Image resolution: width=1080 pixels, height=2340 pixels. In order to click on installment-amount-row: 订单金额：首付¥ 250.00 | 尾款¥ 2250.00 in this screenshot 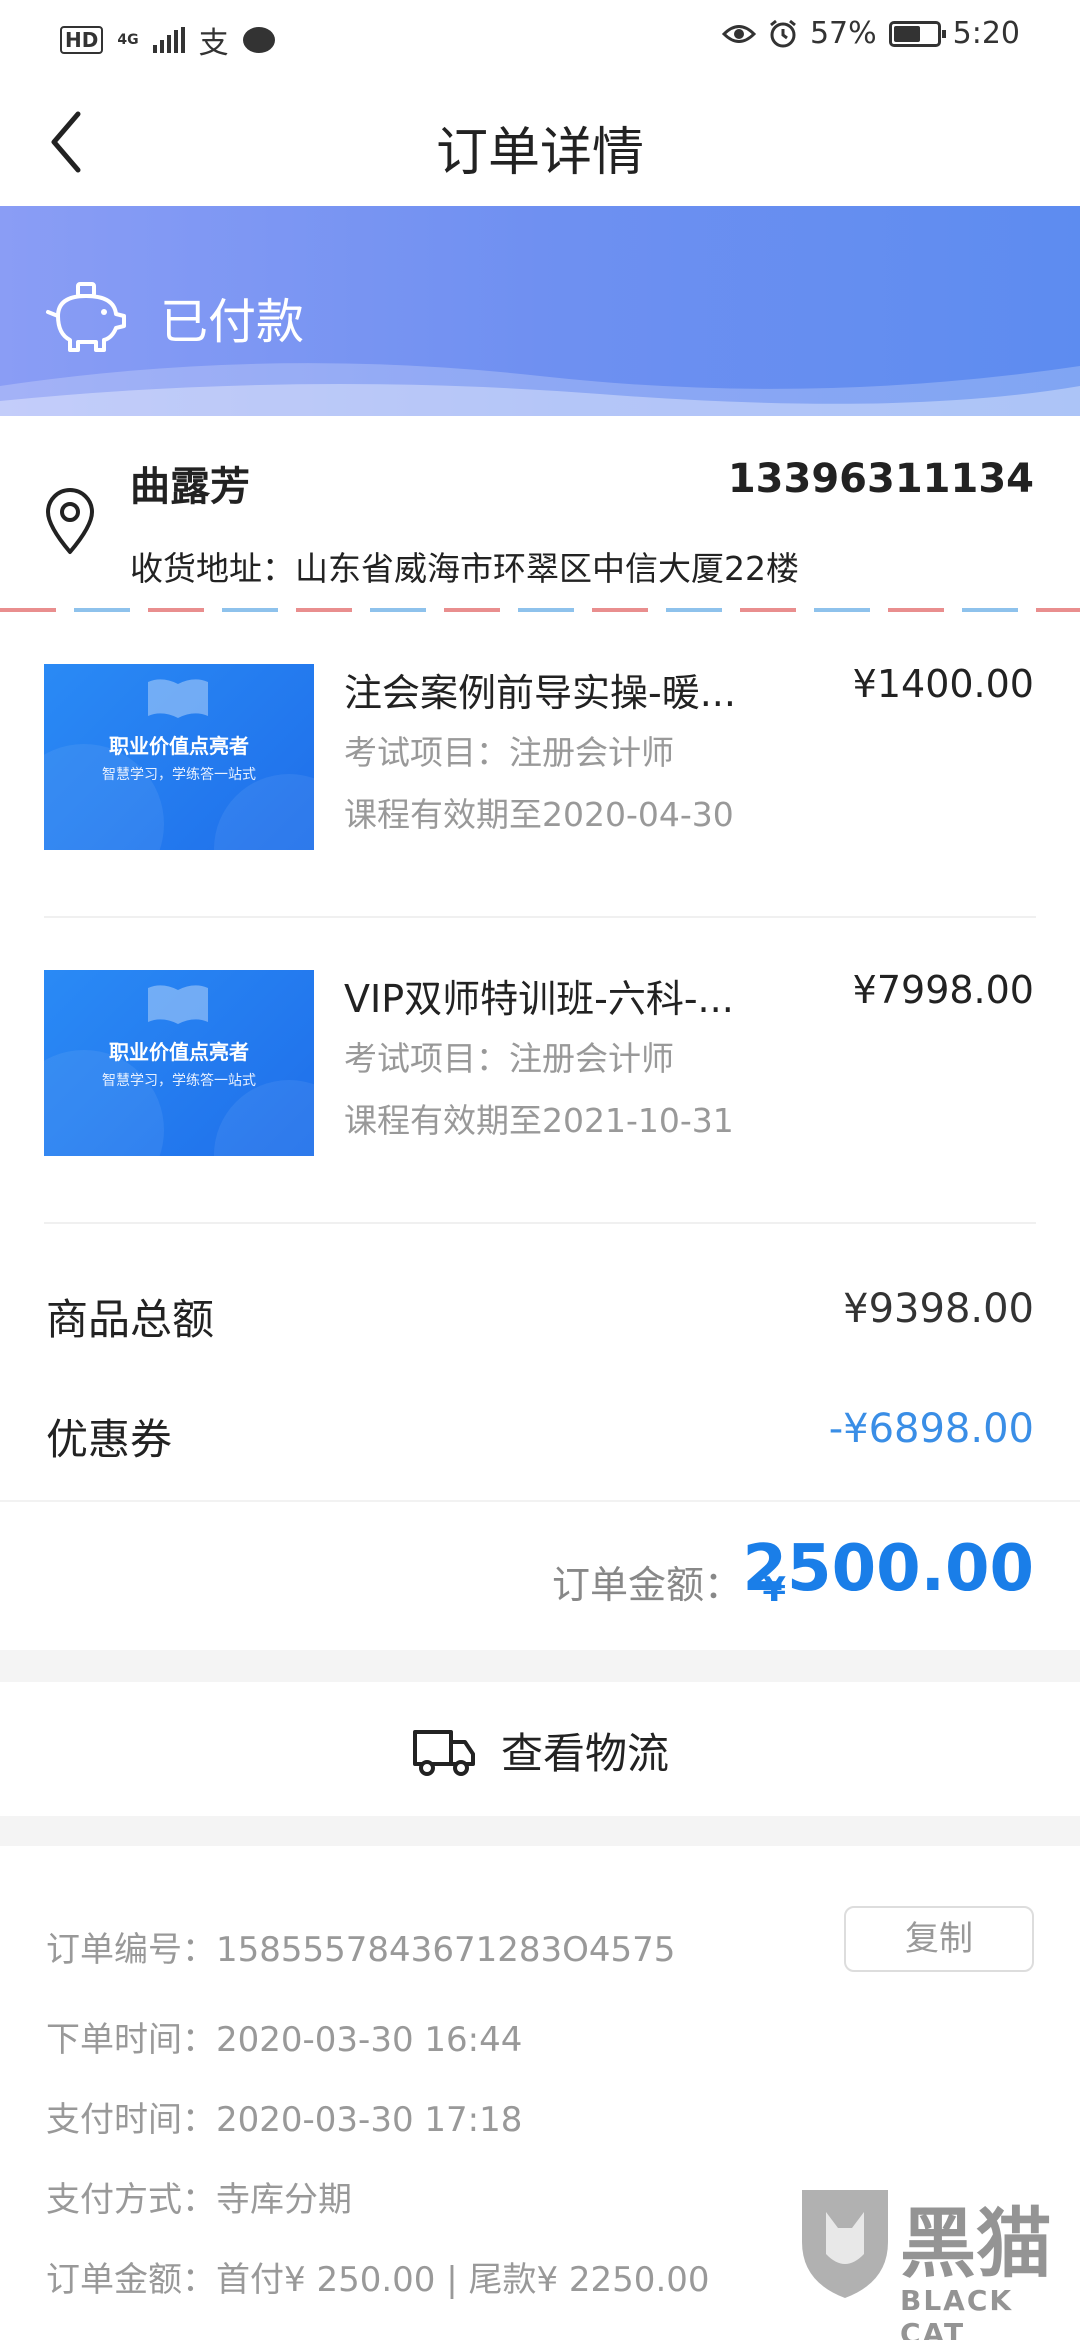, I will do `click(378, 2276)`.